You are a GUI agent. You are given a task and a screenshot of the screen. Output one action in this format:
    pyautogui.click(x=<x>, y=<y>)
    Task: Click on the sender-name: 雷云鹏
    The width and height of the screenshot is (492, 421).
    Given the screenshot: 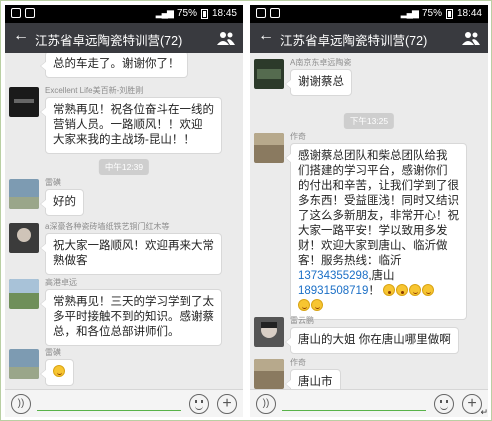 What is the action you would take?
    pyautogui.click(x=302, y=320)
    